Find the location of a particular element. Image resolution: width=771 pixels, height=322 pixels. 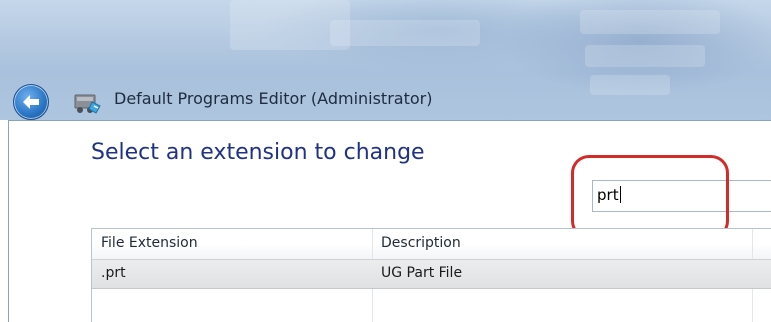

page-title: Select an extension to change is located at coordinates (258, 152).